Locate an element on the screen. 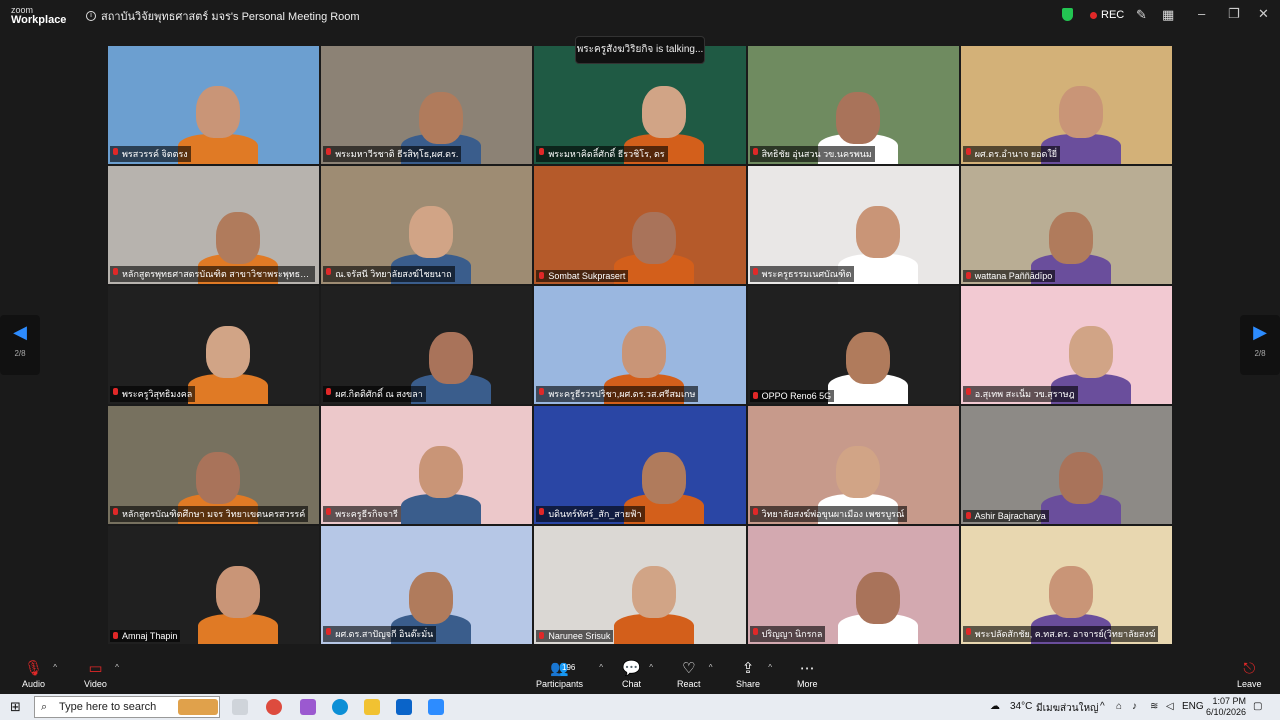  copilot-icon is located at coordinates (308, 707).